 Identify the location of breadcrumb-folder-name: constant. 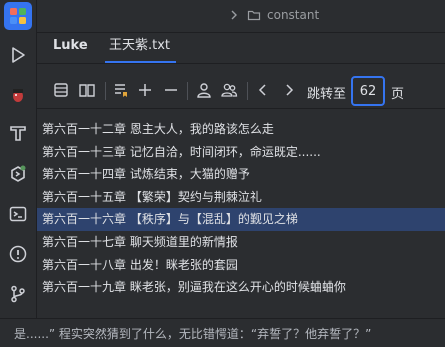
(293, 15).